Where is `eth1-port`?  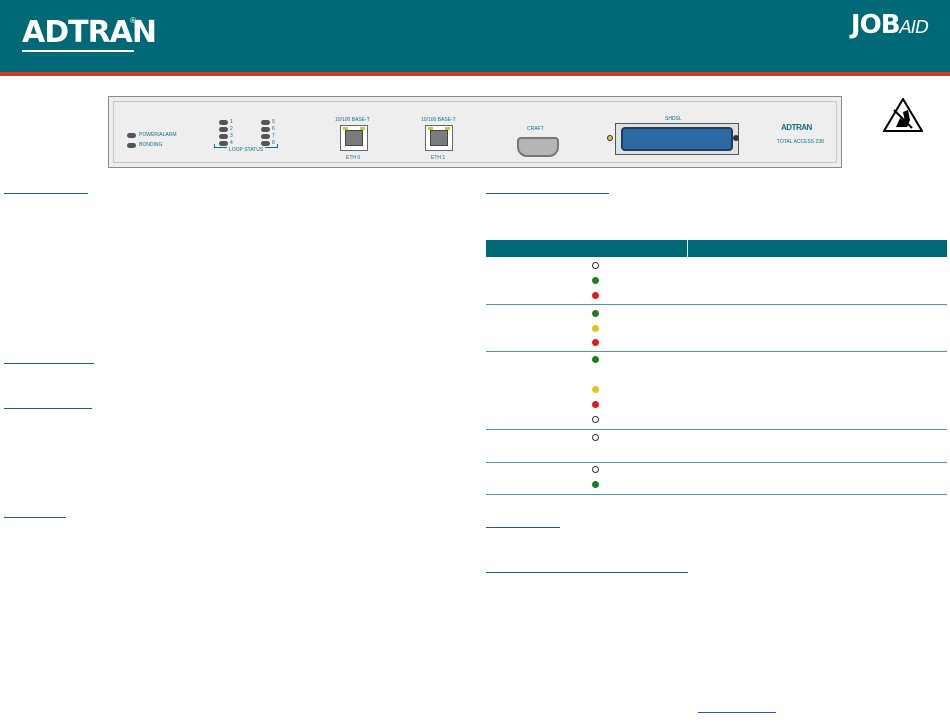 eth1-port is located at coordinates (439, 138).